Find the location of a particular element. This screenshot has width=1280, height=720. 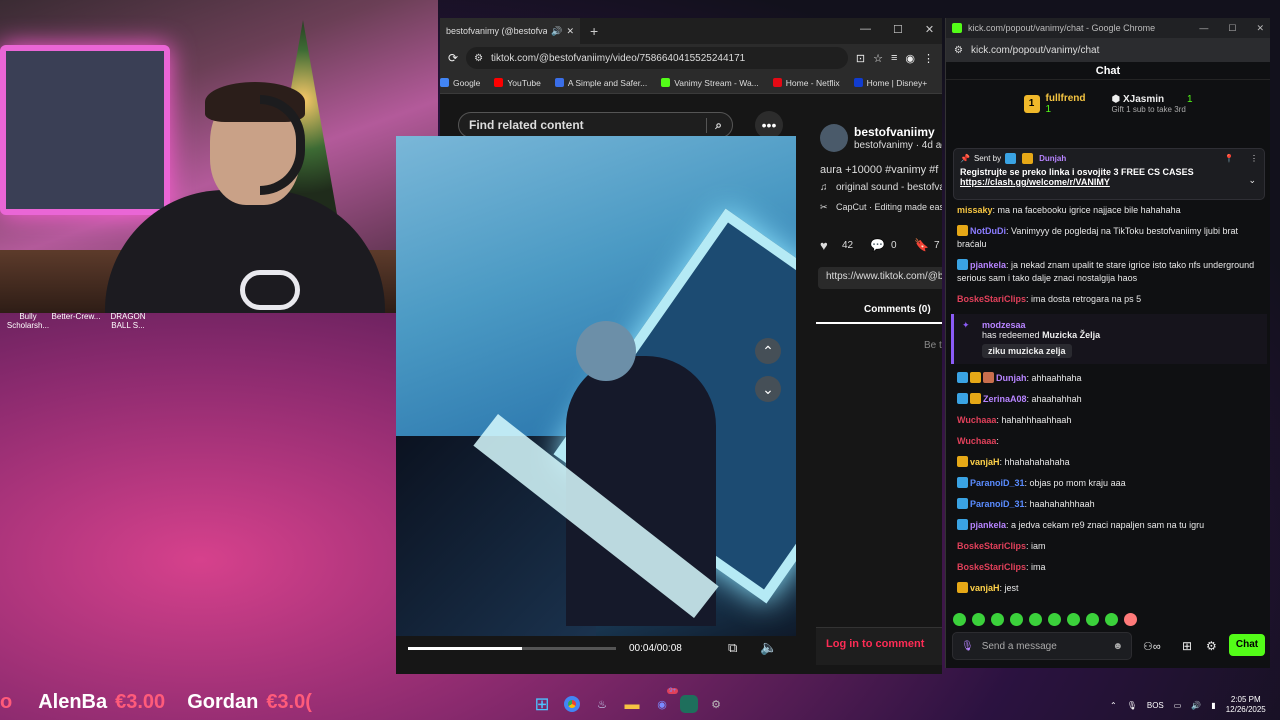

file-explorer-icon: ▬ is located at coordinates (632, 704).